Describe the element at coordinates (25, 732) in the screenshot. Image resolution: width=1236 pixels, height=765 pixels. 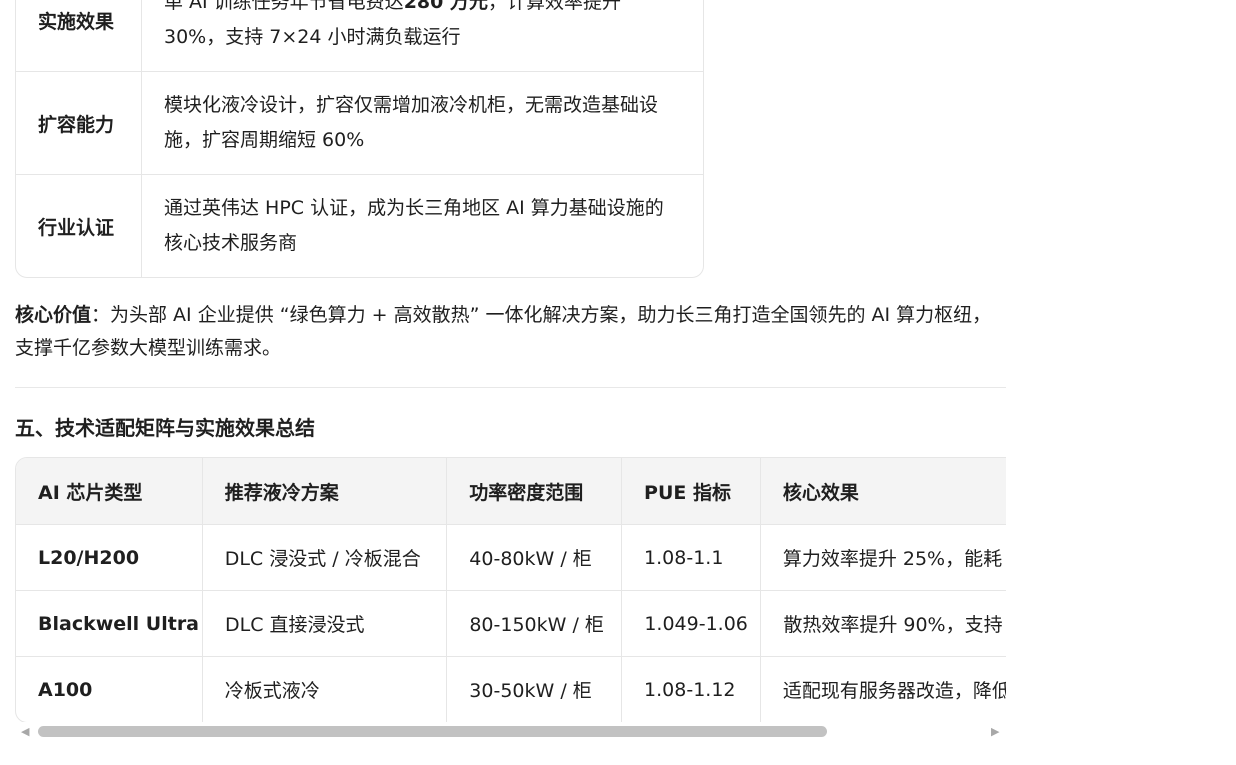
I see `scroll-left-arrow-icon: ◀` at that location.